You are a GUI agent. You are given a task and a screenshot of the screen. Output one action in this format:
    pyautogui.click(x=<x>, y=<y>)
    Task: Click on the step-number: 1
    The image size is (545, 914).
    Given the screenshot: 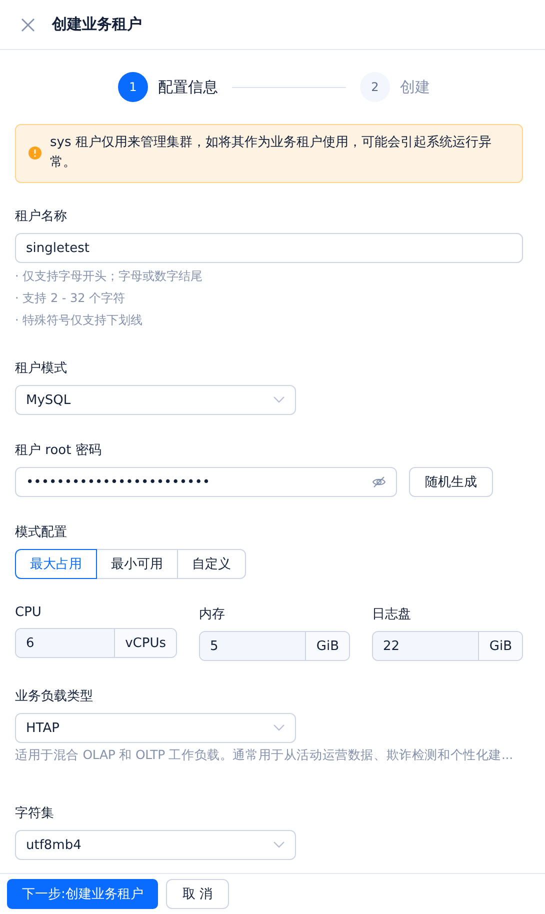 What is the action you would take?
    pyautogui.click(x=133, y=87)
    